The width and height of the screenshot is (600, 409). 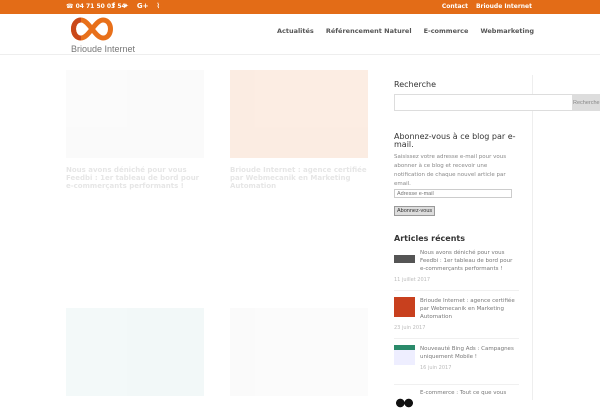 I want to click on nav-webmarketing: Webmarketing, so click(x=507, y=31).